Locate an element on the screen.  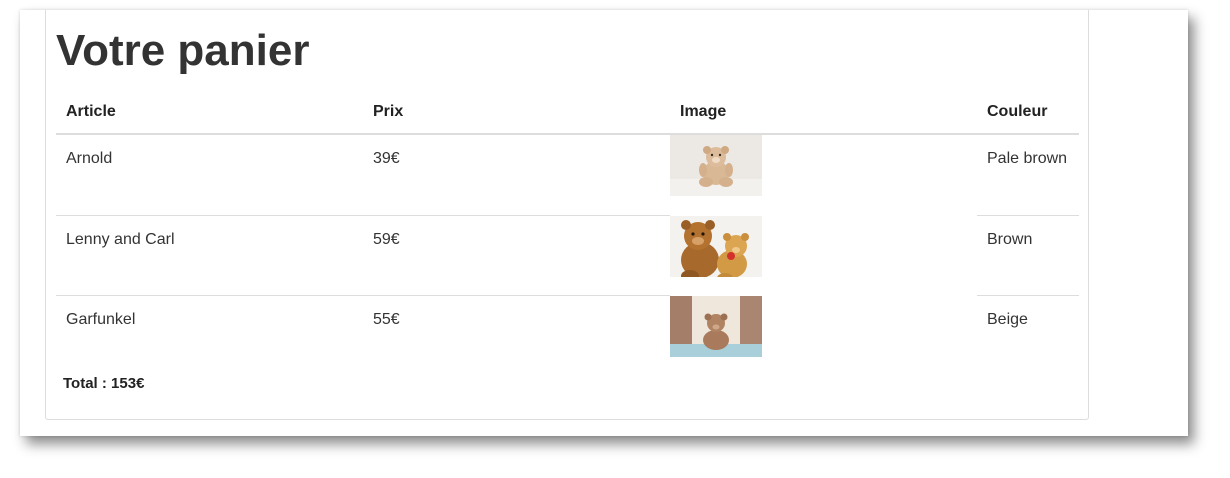
cell-prix: 55€ is located at coordinates (516, 332).